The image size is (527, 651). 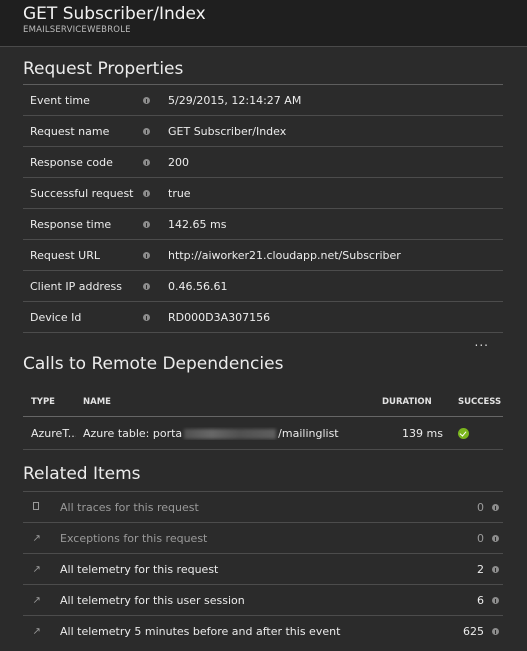 What do you see at coordinates (308, 433) in the screenshot?
I see `dependency-name-suffix: /mailinglist` at bounding box center [308, 433].